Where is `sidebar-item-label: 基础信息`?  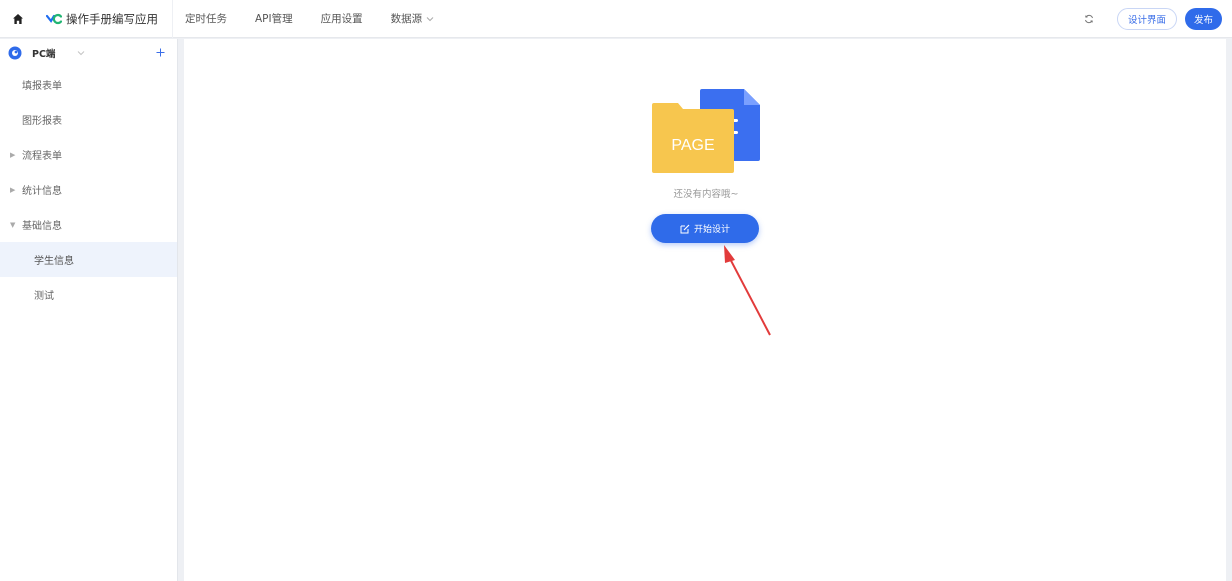
sidebar-item-label: 基础信息 is located at coordinates (42, 226).